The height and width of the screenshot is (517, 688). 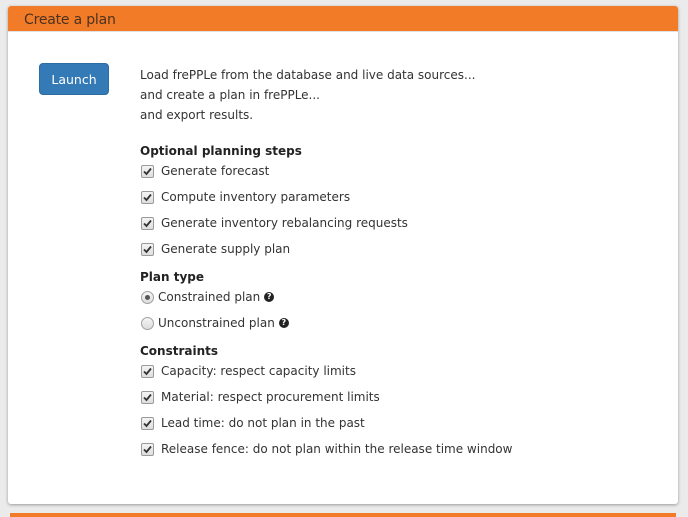 I want to click on description-line: and export results., so click(x=197, y=115).